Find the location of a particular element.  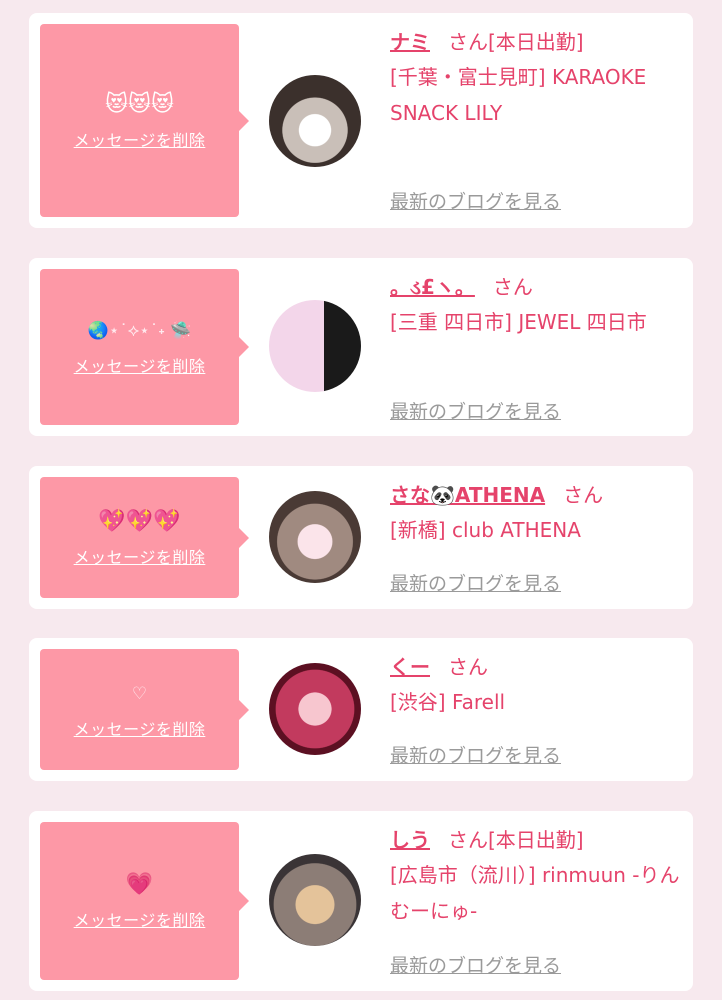

shop-label: [三重 四日市] JEWEL 四日市 is located at coordinates (518, 322).